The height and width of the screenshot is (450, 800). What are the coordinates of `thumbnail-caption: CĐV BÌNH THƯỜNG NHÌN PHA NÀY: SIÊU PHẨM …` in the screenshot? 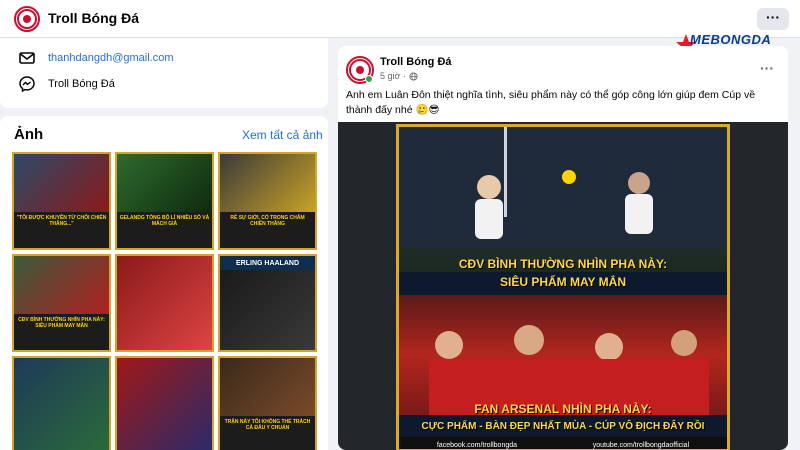 It's located at (61, 332).